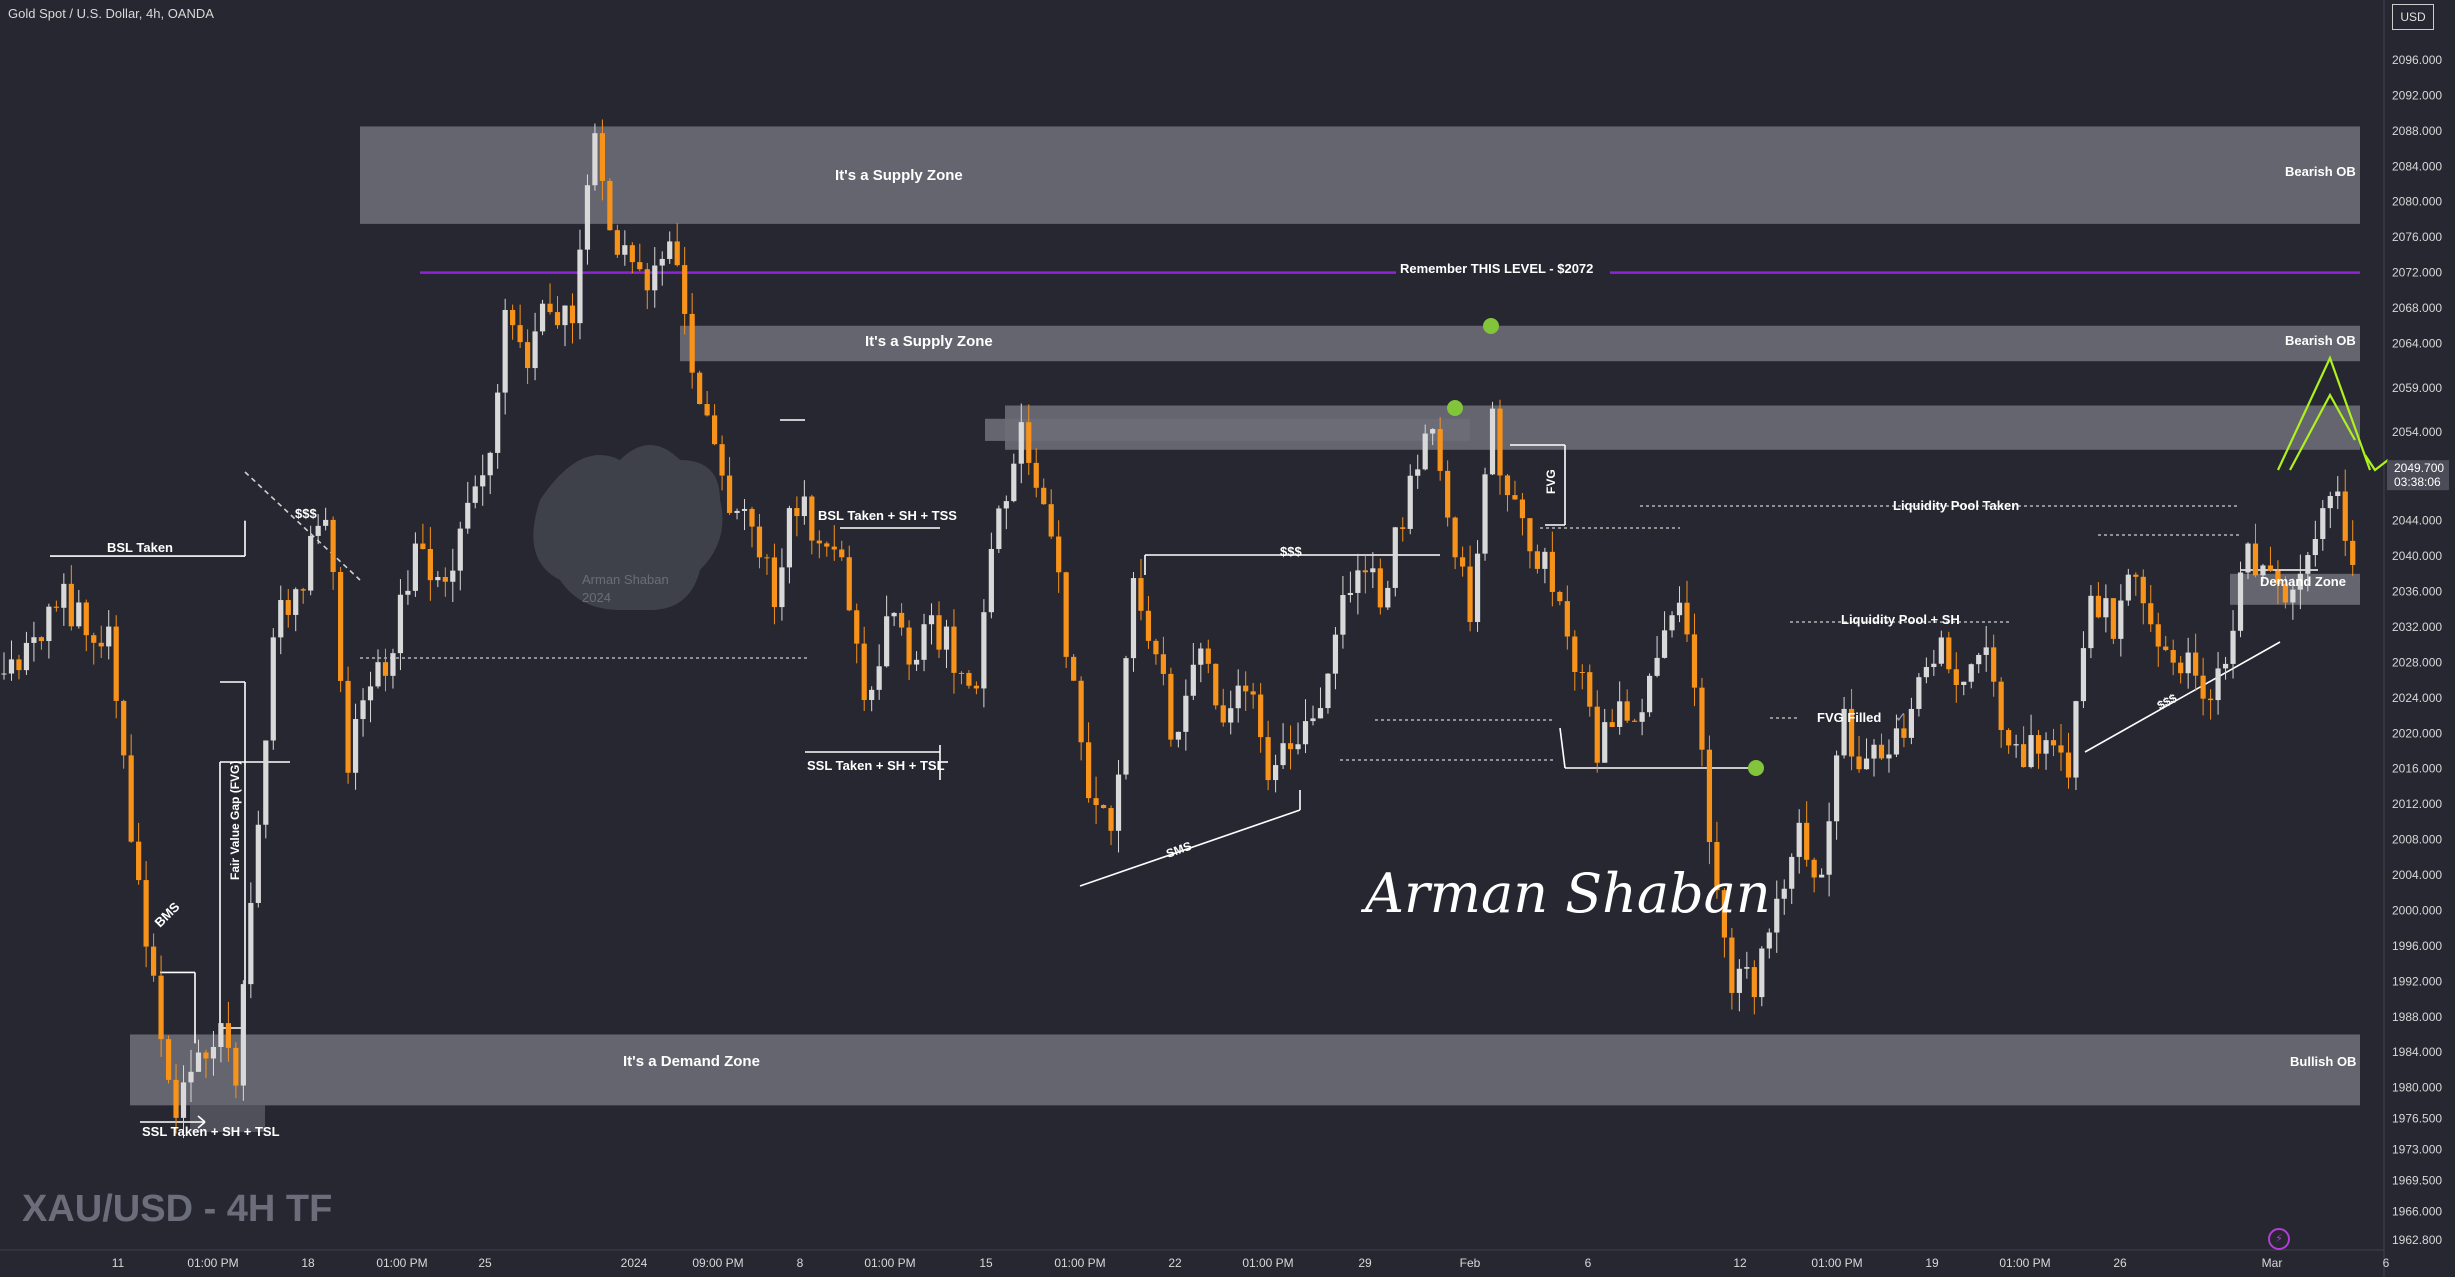 This screenshot has width=2455, height=1277. Describe the element at coordinates (2417, 1119) in the screenshot. I see `price-tick-label: 1976.500` at that location.